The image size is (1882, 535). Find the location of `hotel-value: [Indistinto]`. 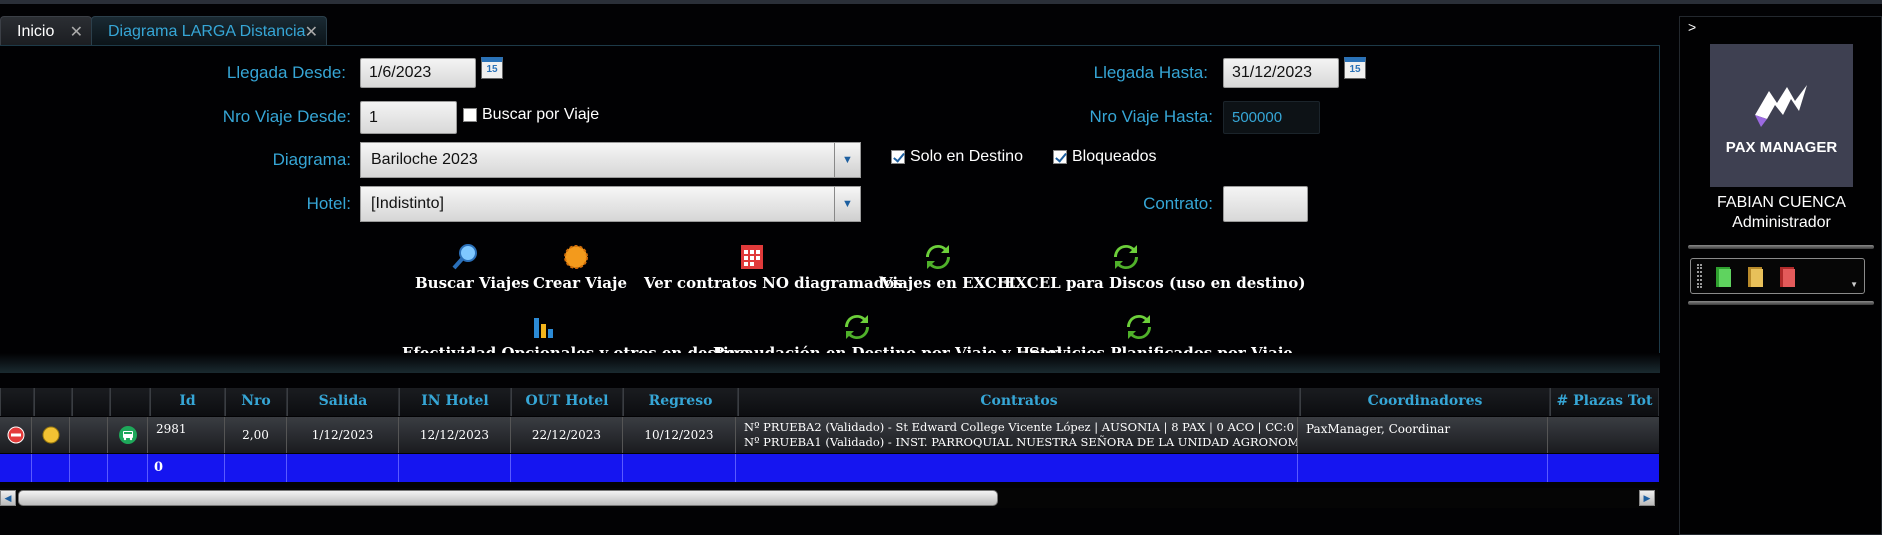

hotel-value: [Indistinto] is located at coordinates (407, 203).